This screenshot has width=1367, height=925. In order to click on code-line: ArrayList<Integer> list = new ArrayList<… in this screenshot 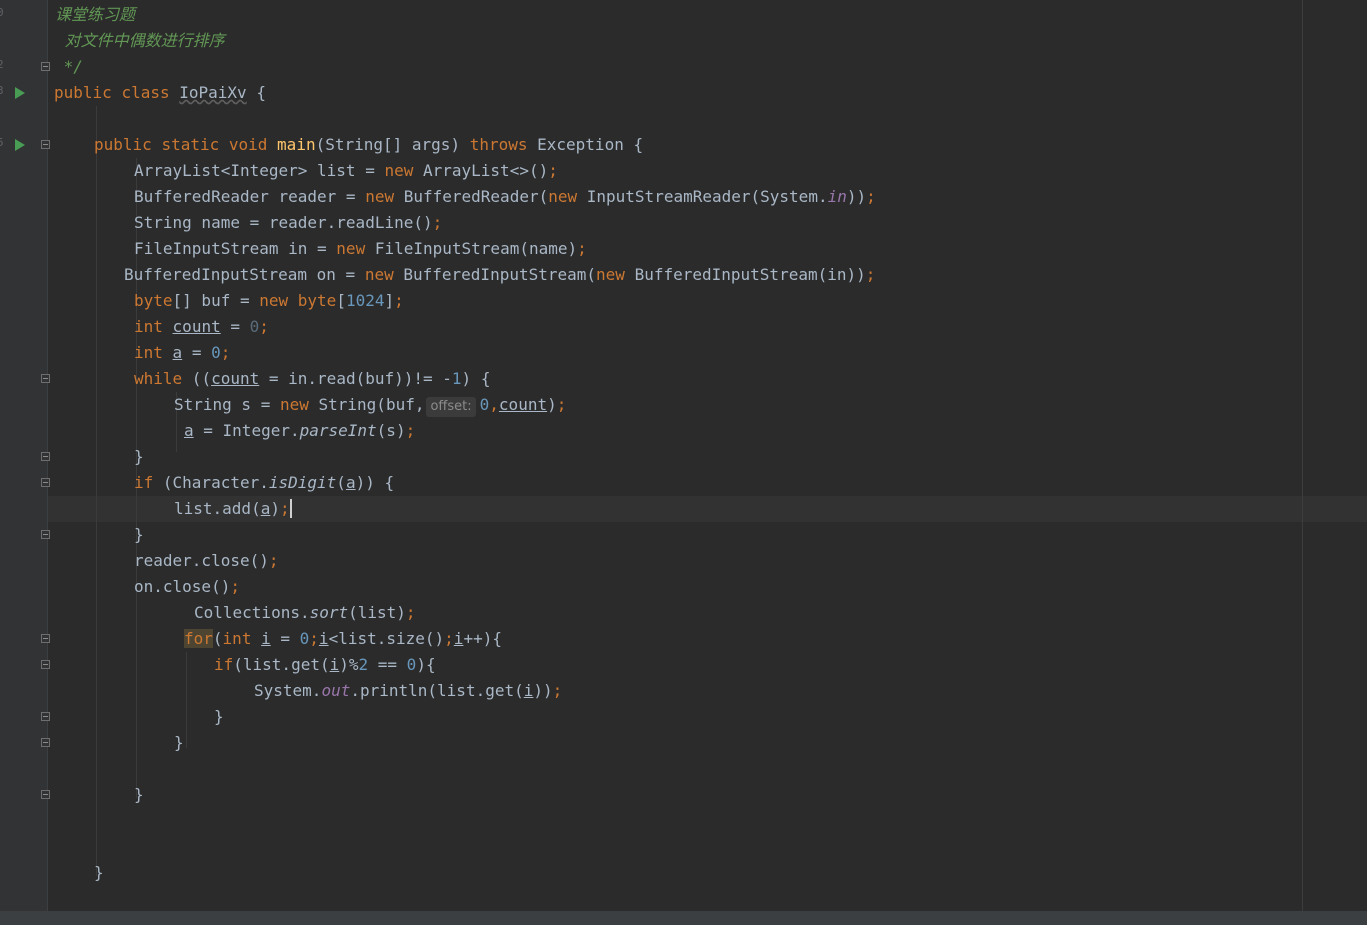, I will do `click(346, 170)`.